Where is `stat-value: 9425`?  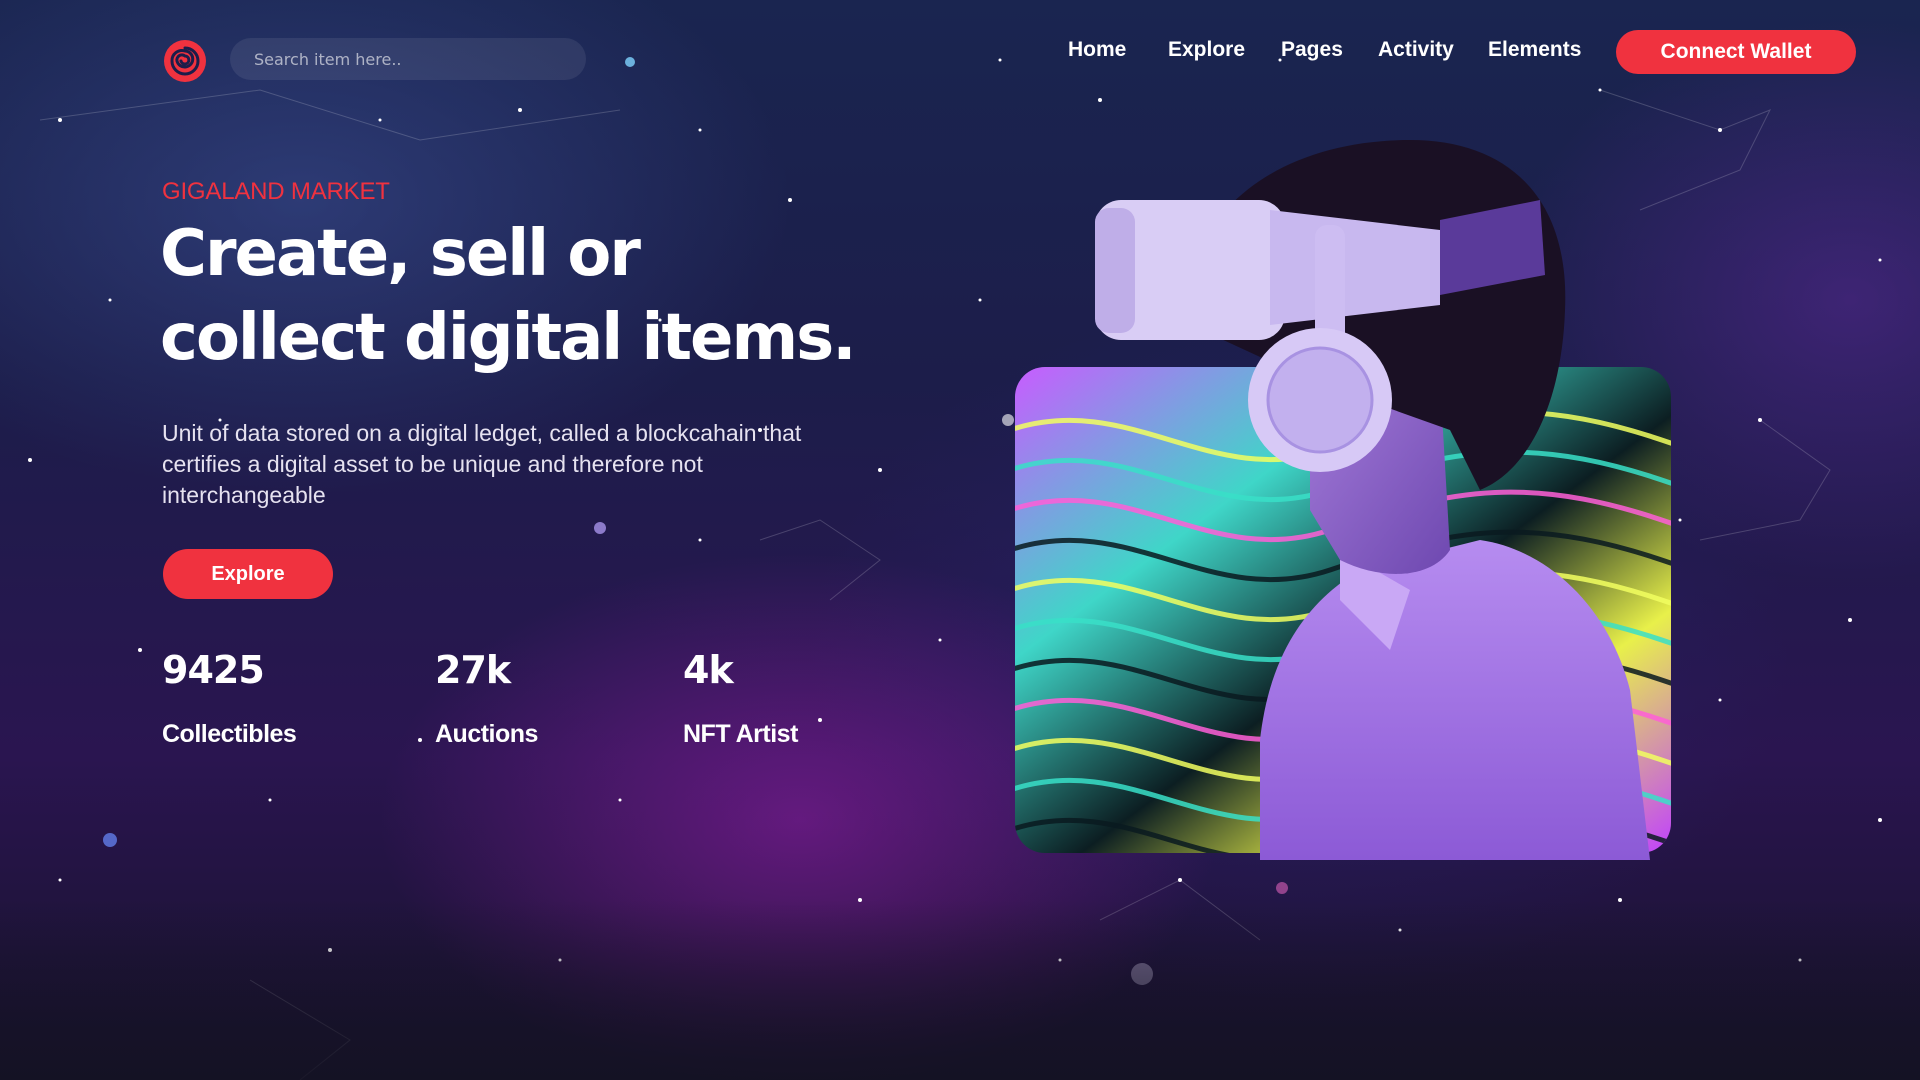 stat-value: 9425 is located at coordinates (213, 670).